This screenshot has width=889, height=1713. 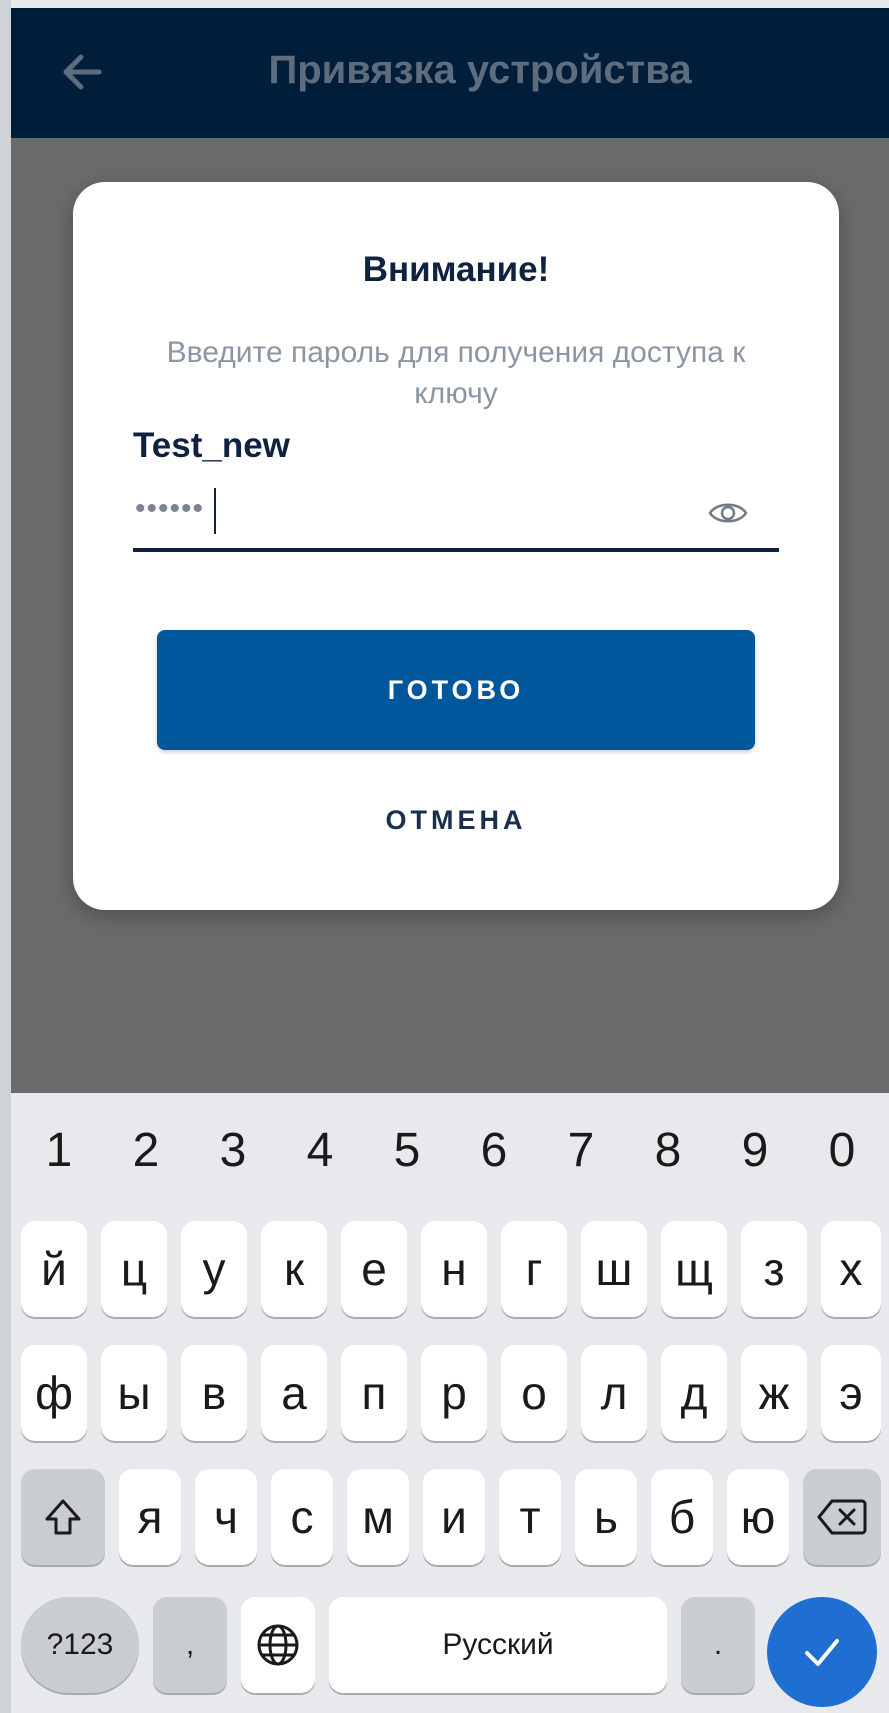 What do you see at coordinates (134, 1393) in the screenshot?
I see `key-ы: ы` at bounding box center [134, 1393].